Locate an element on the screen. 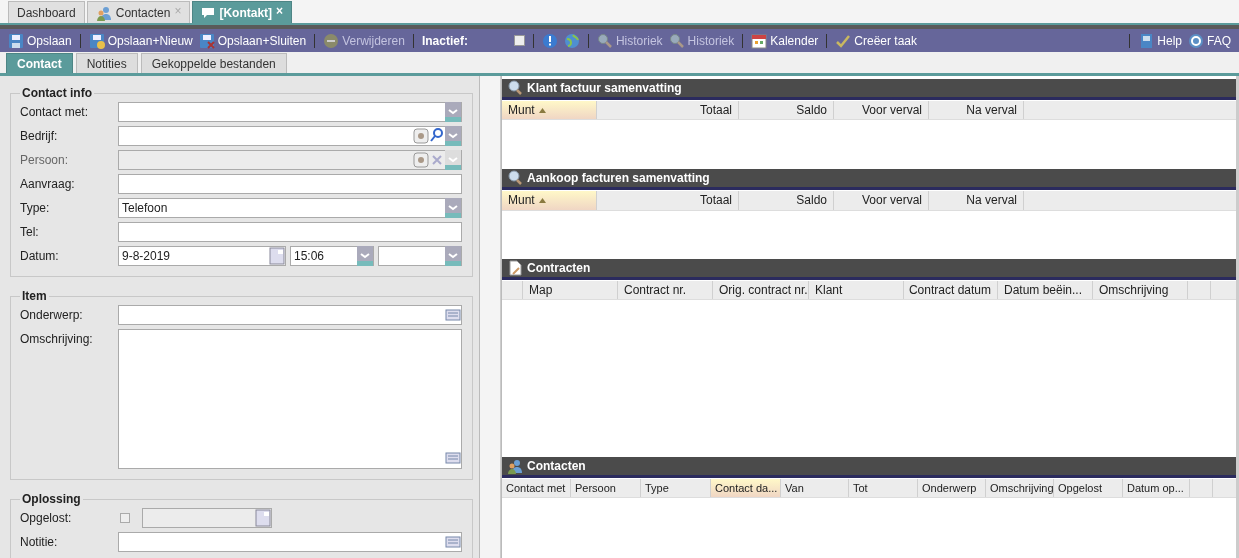  column-header: Map is located at coordinates (570, 289).